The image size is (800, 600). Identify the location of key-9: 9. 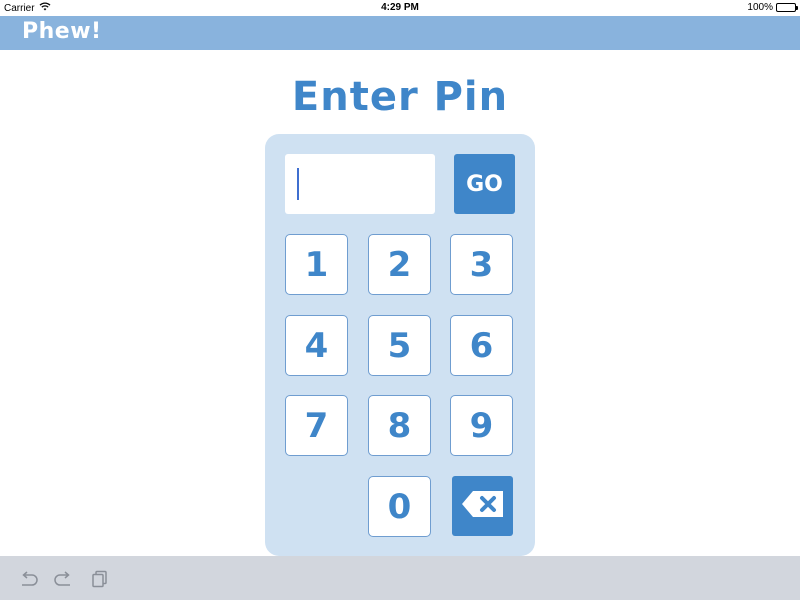
(481, 425).